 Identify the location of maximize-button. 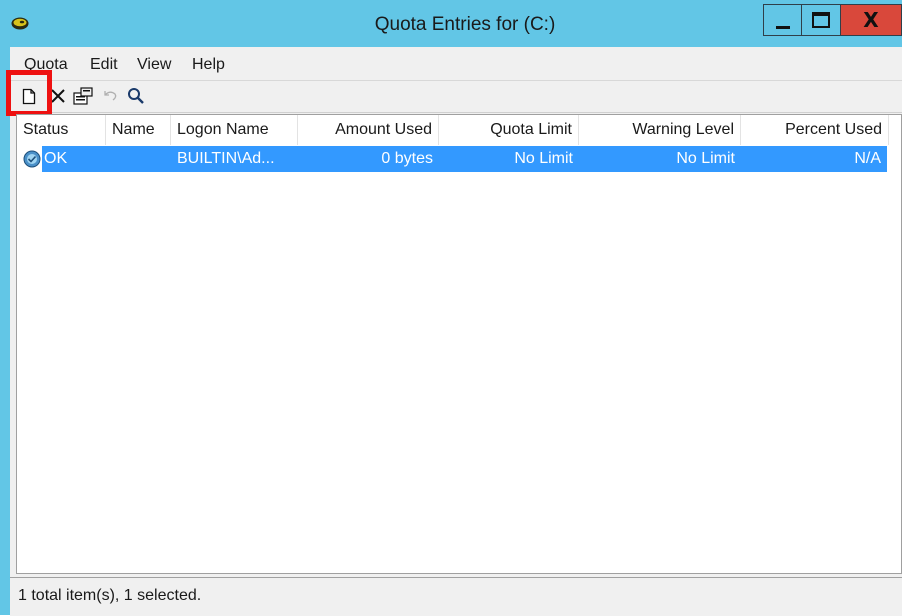
(821, 20).